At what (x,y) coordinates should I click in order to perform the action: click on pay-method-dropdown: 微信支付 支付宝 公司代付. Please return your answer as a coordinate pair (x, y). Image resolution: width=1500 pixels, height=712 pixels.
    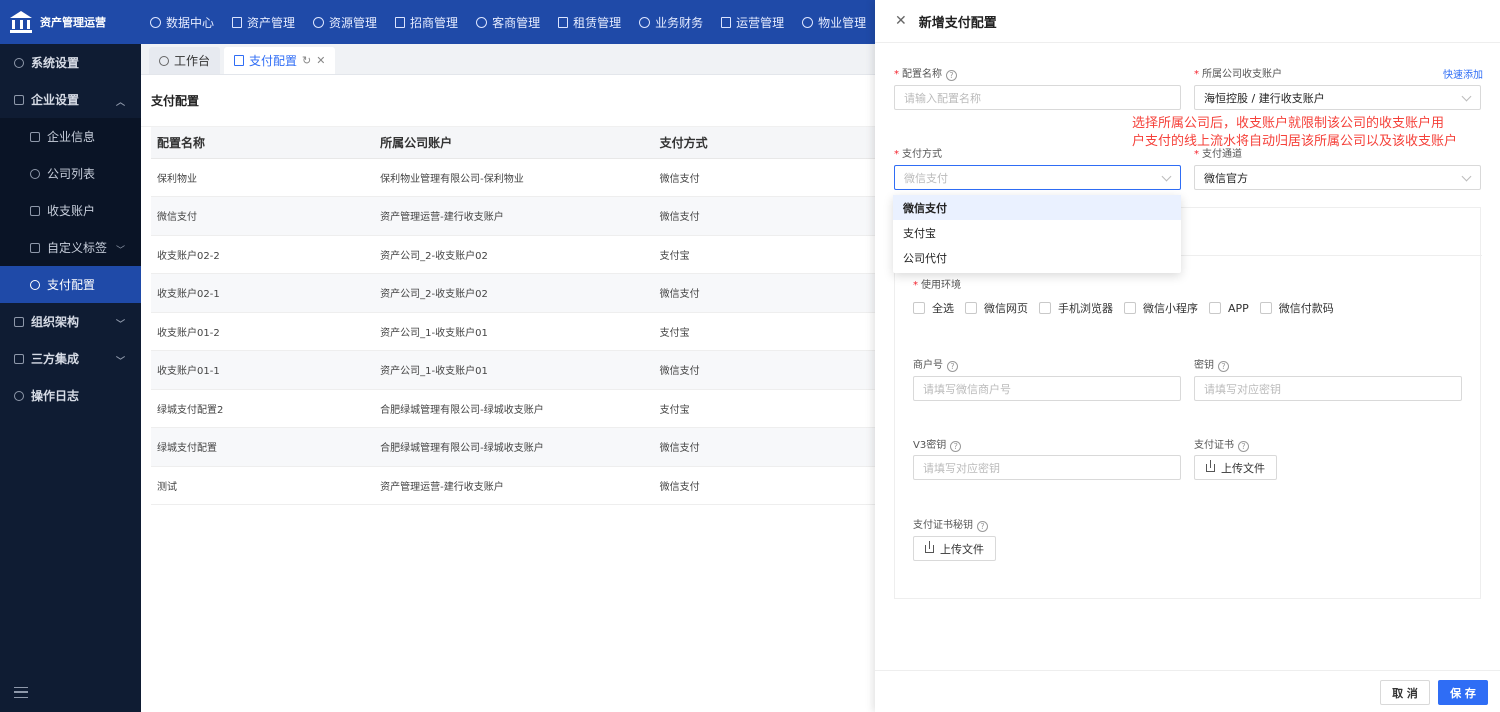
    Looking at the image, I should click on (1037, 234).